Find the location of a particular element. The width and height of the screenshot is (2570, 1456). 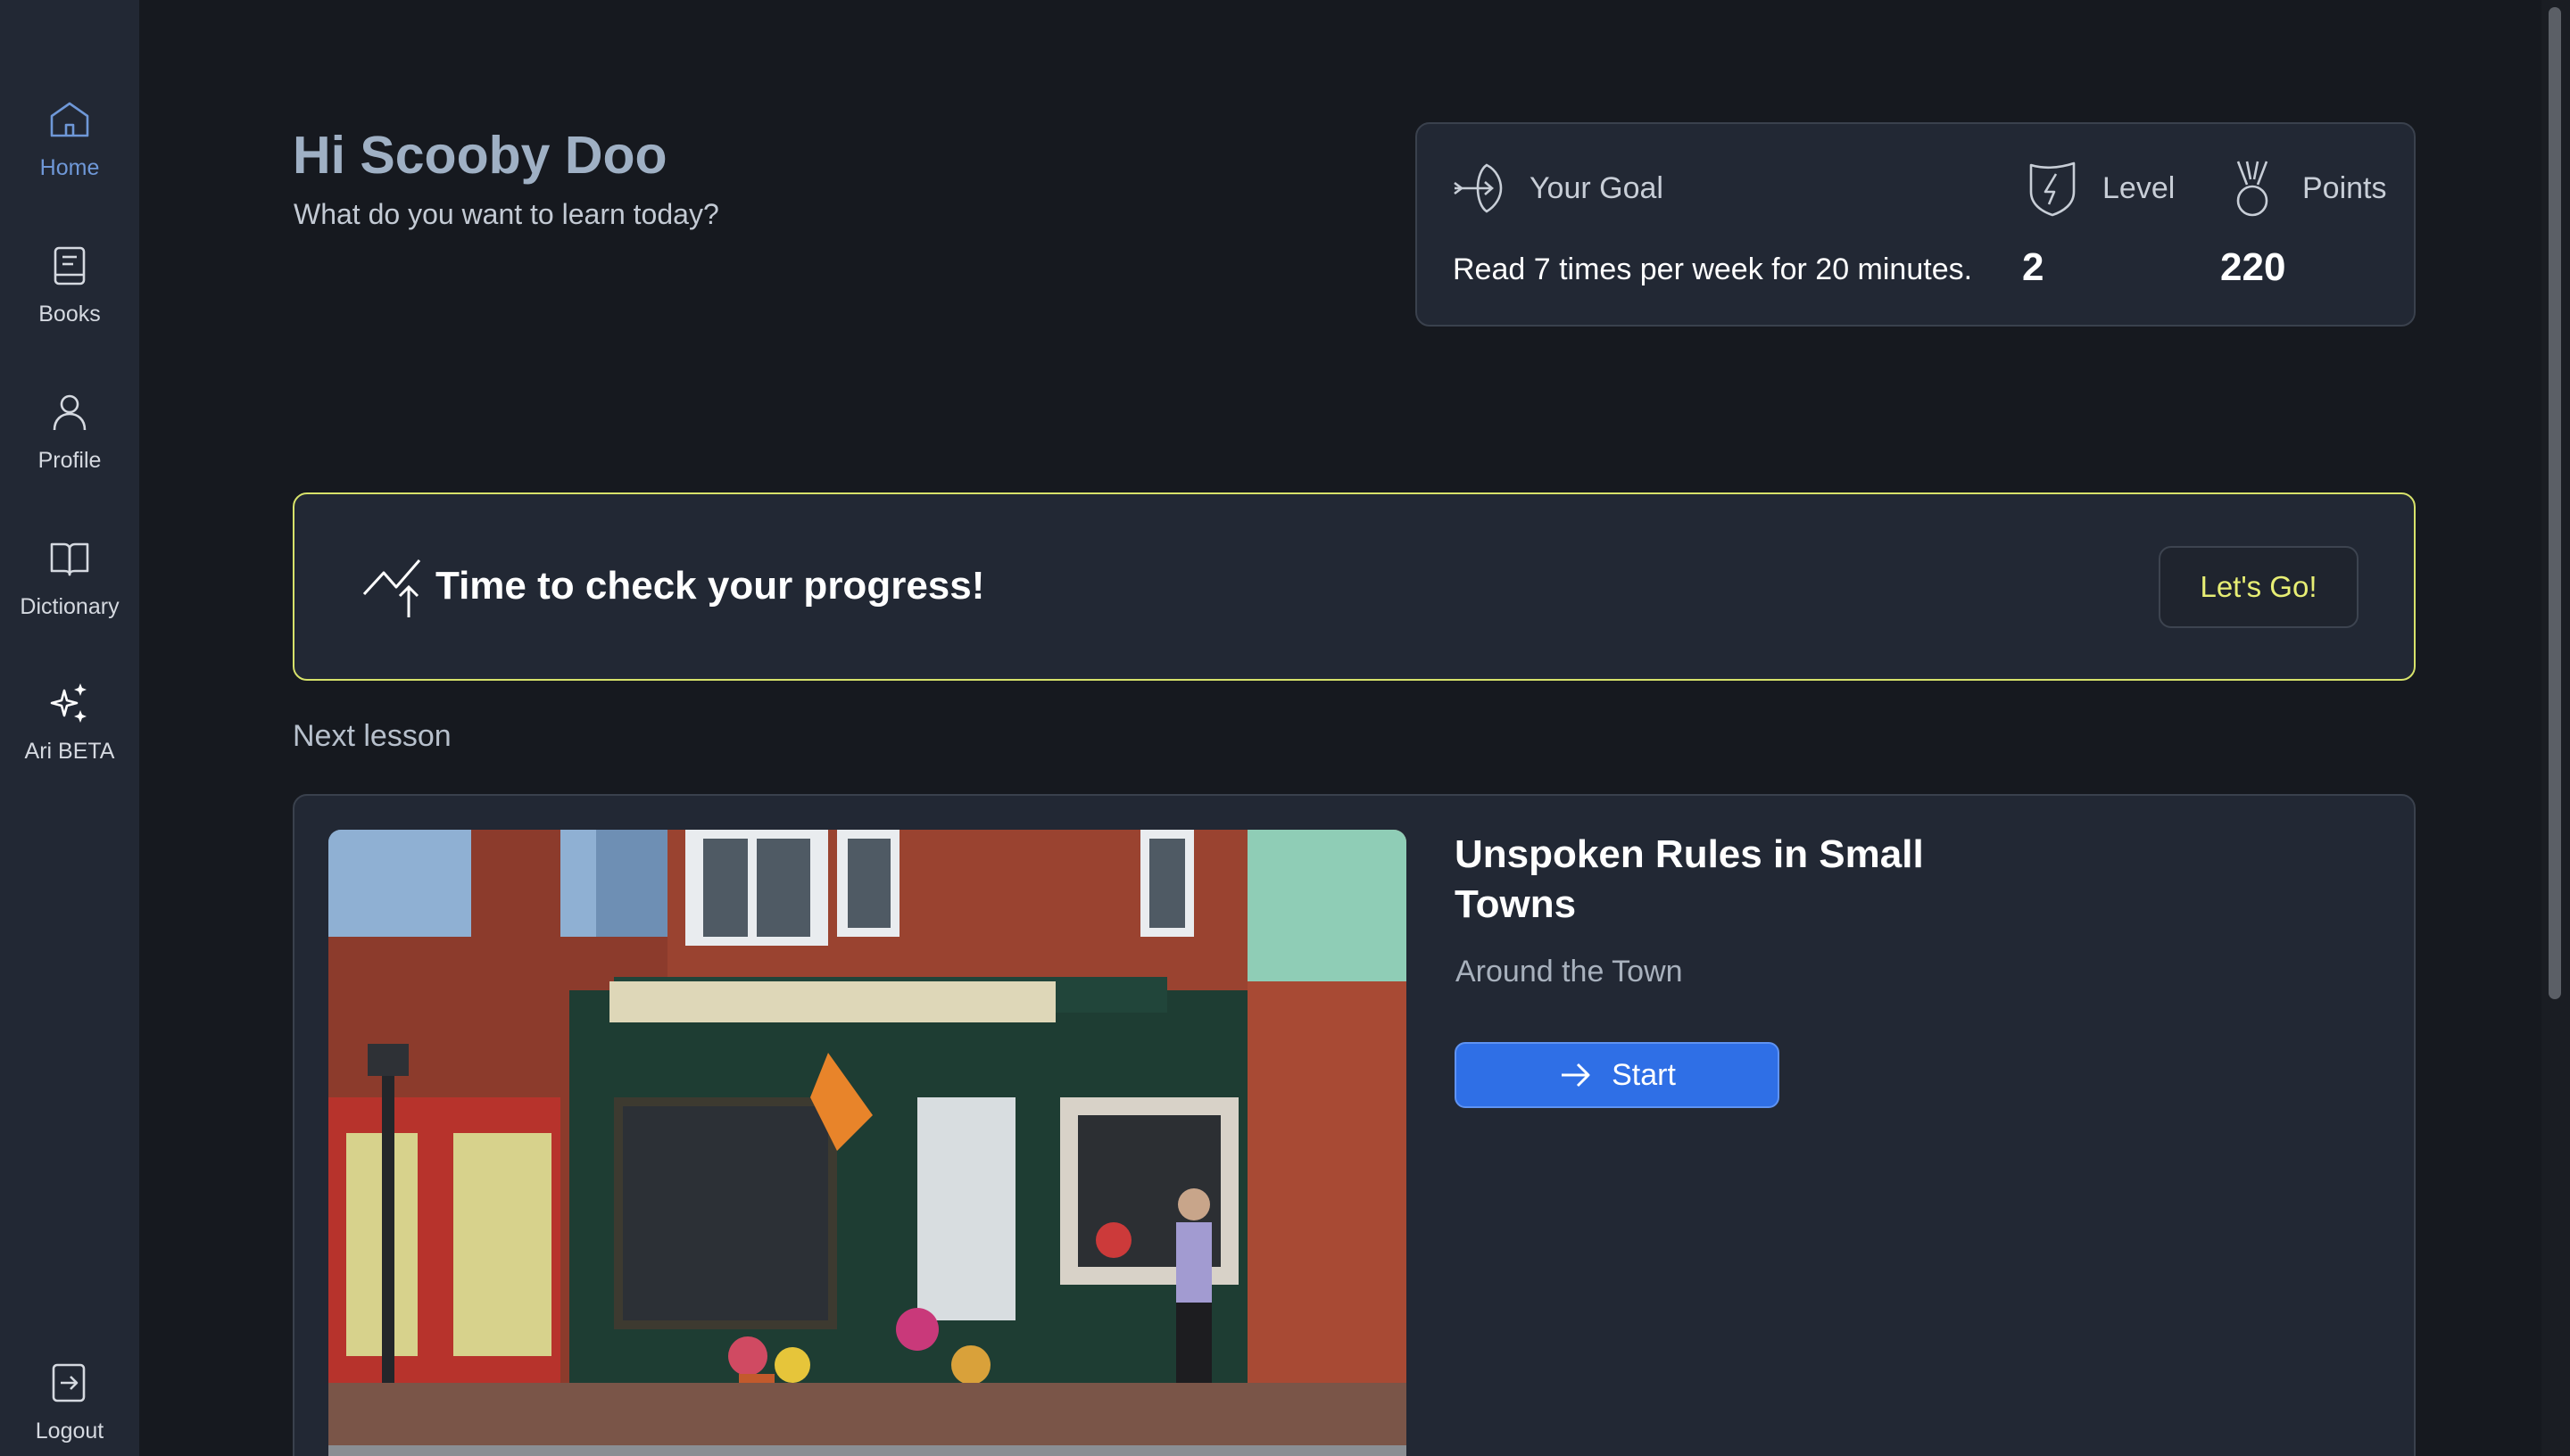

trend-up-icon is located at coordinates (392, 588).